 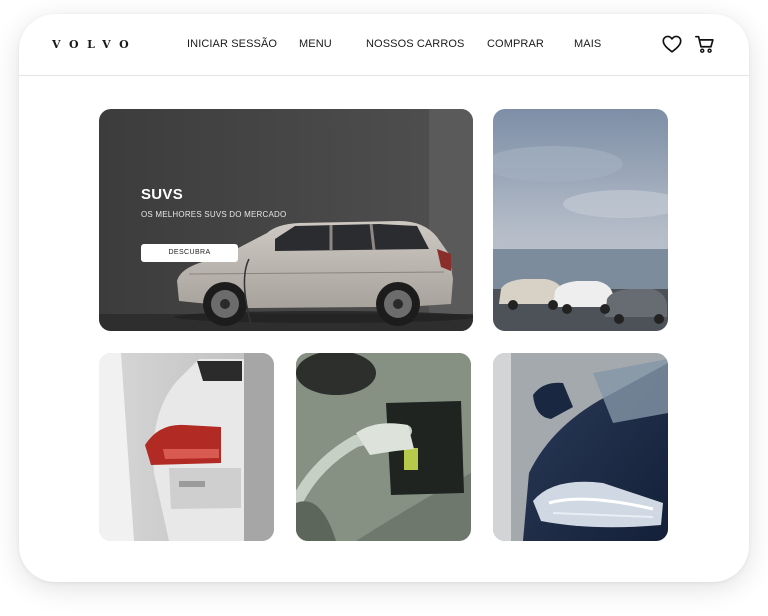 I want to click on headlight-image, so click(x=580, y=447).